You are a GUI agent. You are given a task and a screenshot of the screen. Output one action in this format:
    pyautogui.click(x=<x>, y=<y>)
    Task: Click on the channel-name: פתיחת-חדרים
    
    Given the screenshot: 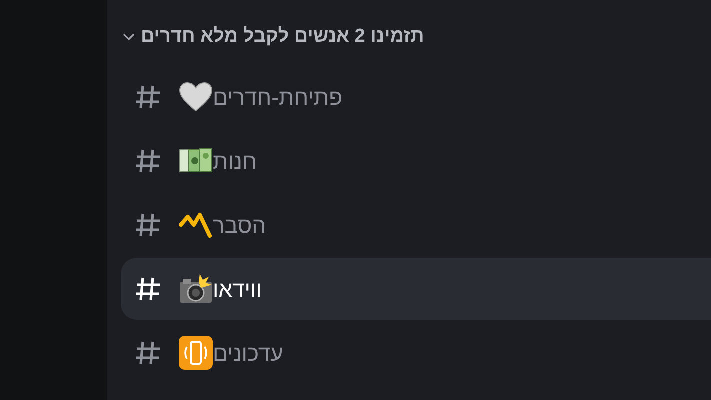 What is the action you would take?
    pyautogui.click(x=278, y=98)
    